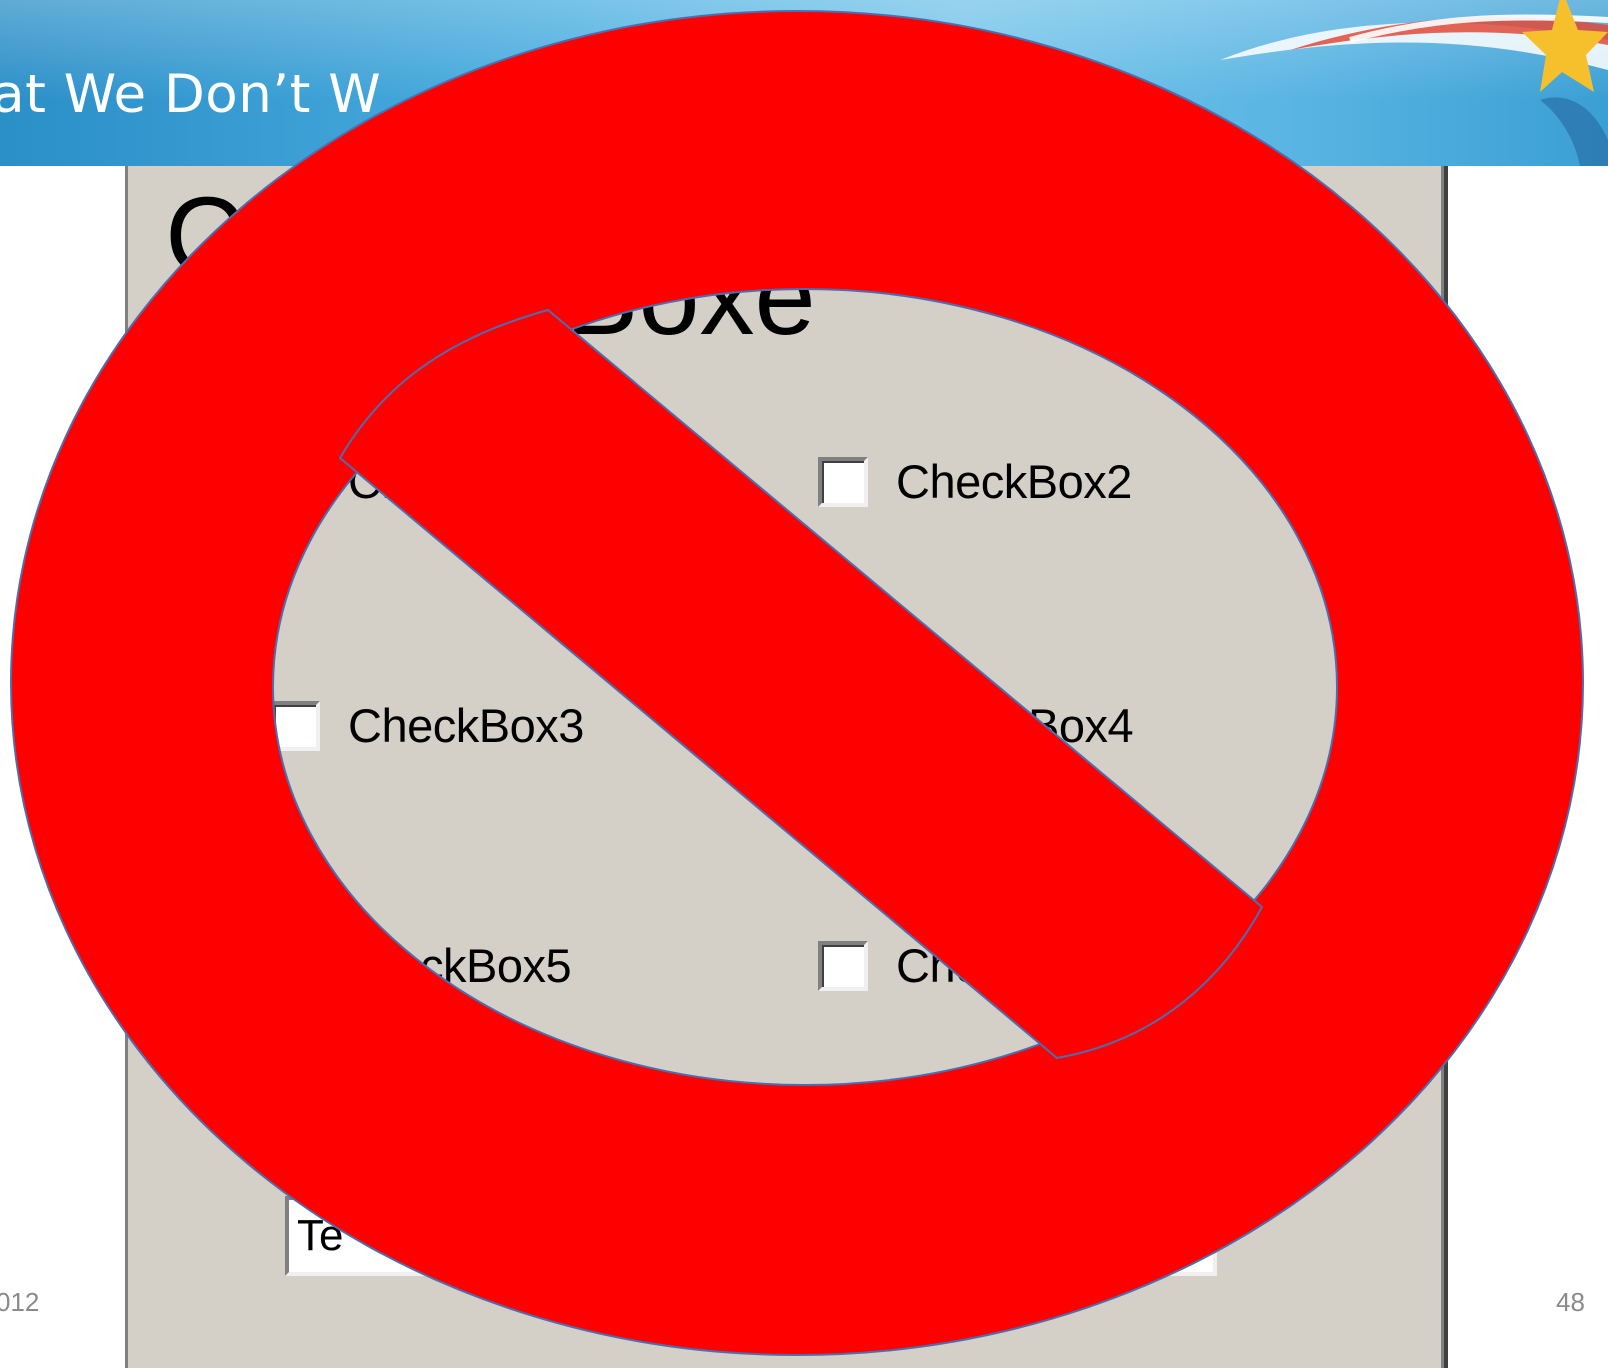 The image size is (1608, 1368). I want to click on checkbox-6-label: Che, so click(938, 965).